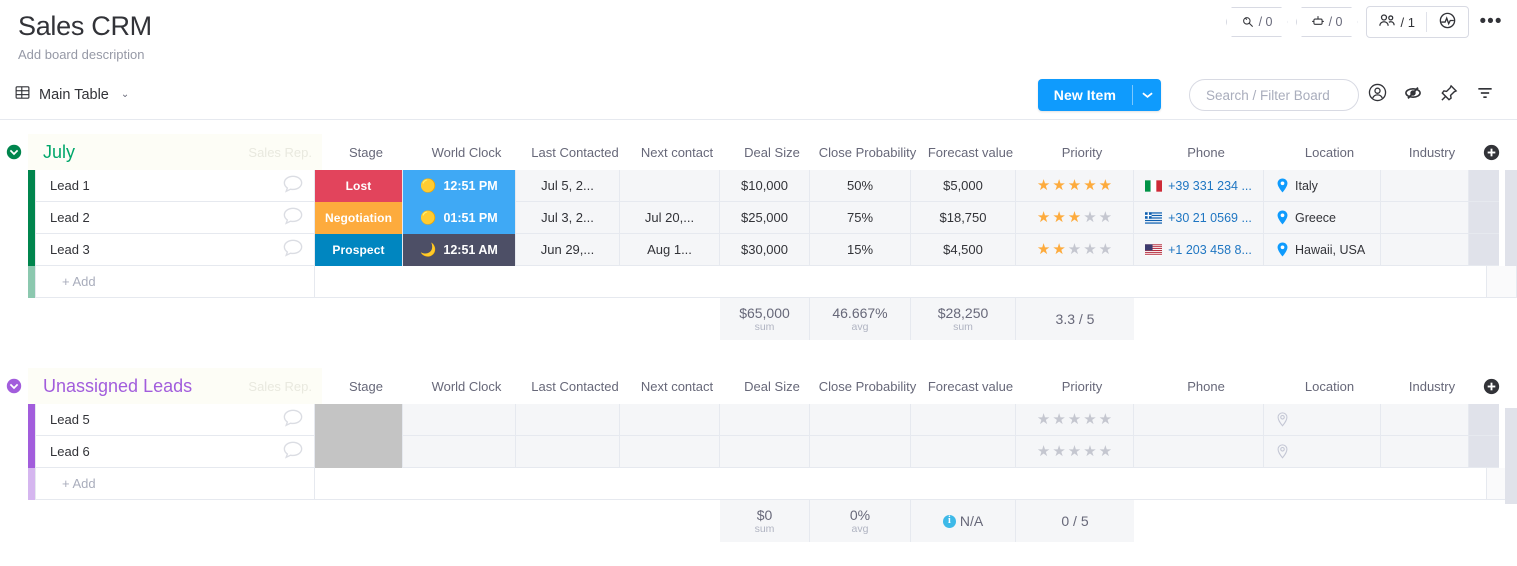  Describe the element at coordinates (963, 250) in the screenshot. I see `forecast-value-cell: $4,500` at that location.